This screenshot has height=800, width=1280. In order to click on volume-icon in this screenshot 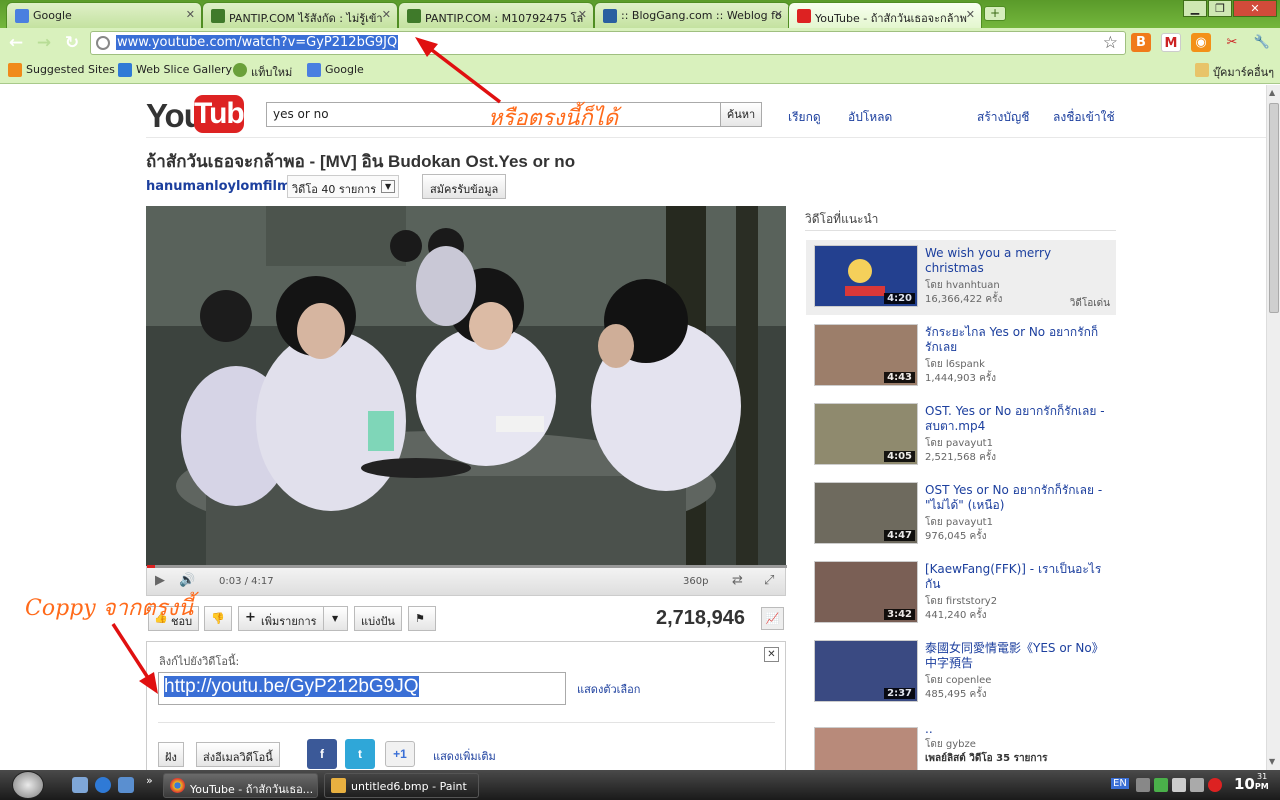, I will do `click(1197, 785)`.